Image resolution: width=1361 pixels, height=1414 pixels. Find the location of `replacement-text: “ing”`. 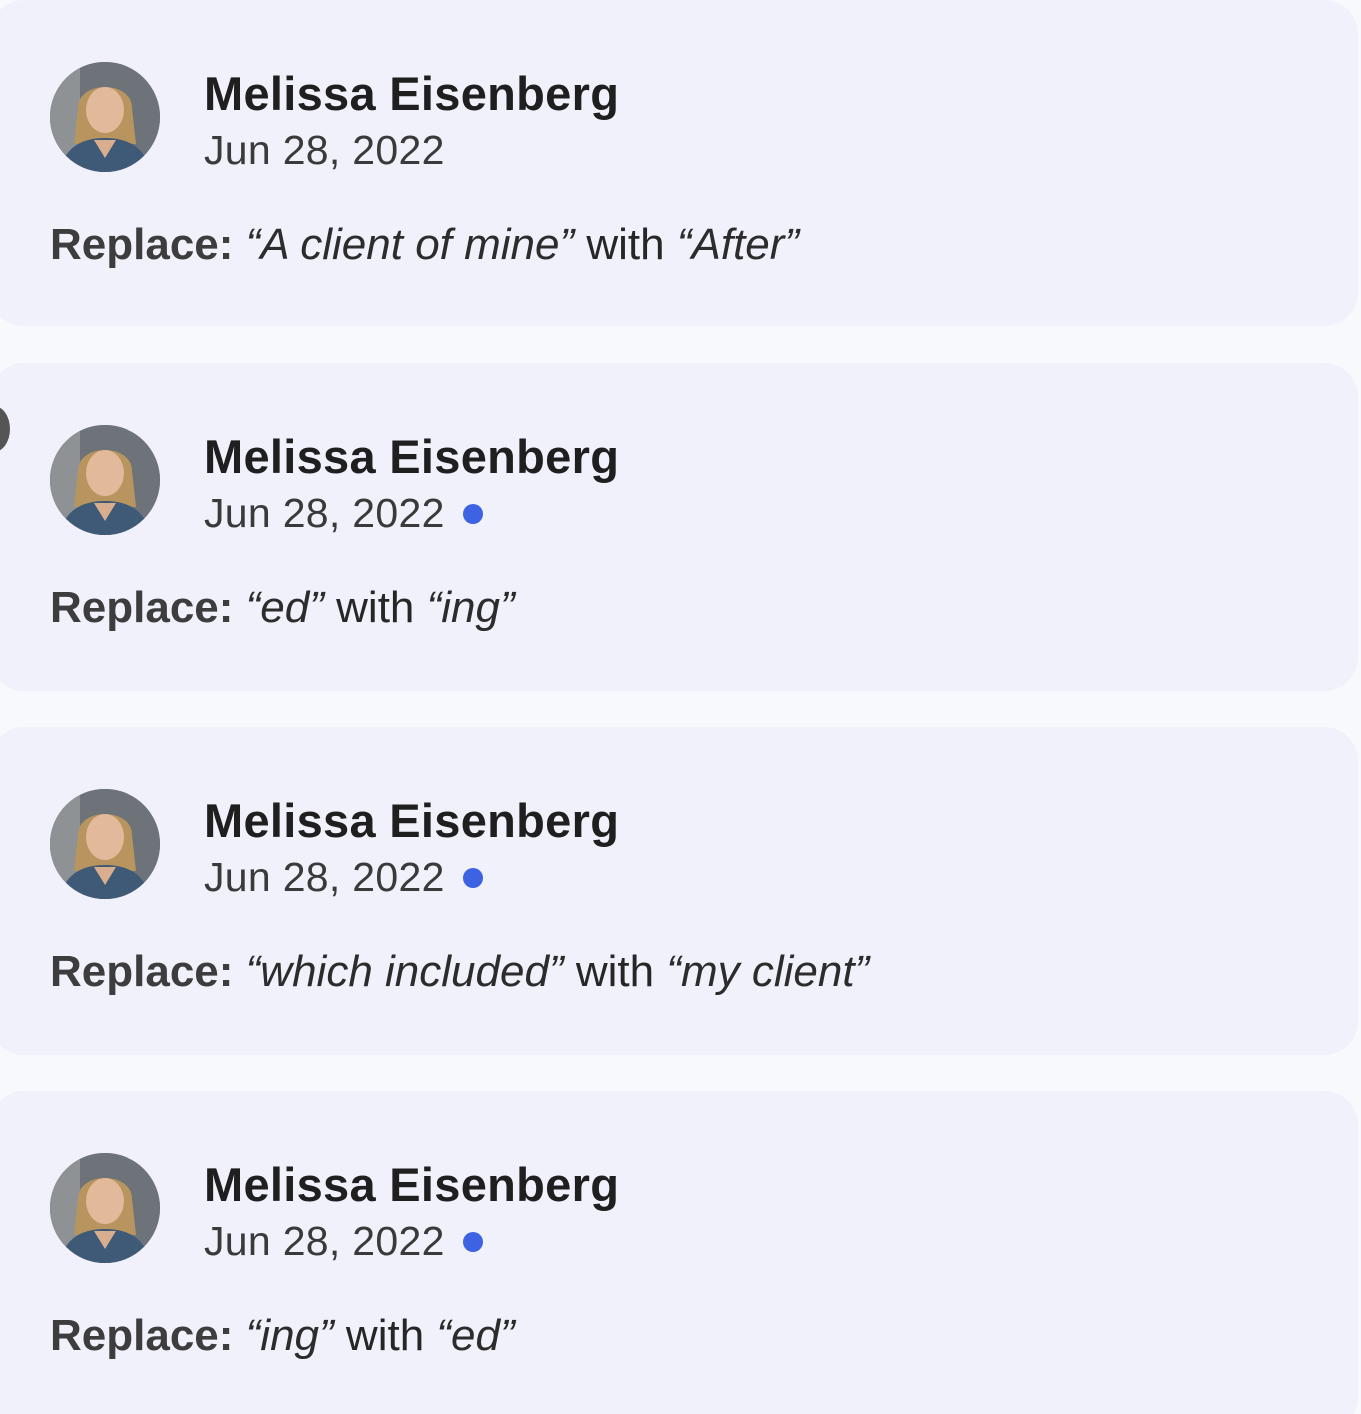

replacement-text: “ing” is located at coordinates (470, 607).